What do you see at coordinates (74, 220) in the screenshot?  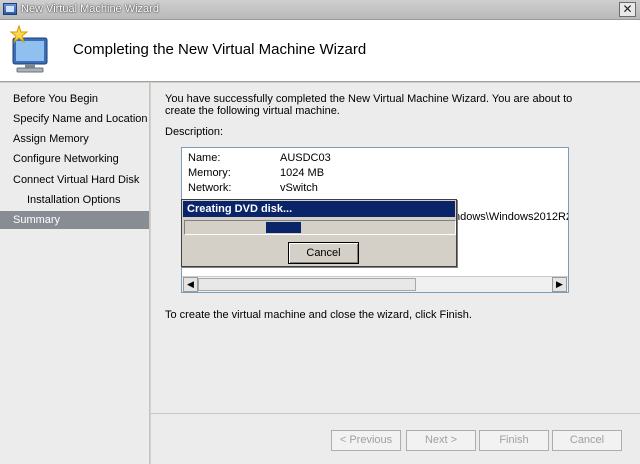 I see `sidebar-item-summary: Summary` at bounding box center [74, 220].